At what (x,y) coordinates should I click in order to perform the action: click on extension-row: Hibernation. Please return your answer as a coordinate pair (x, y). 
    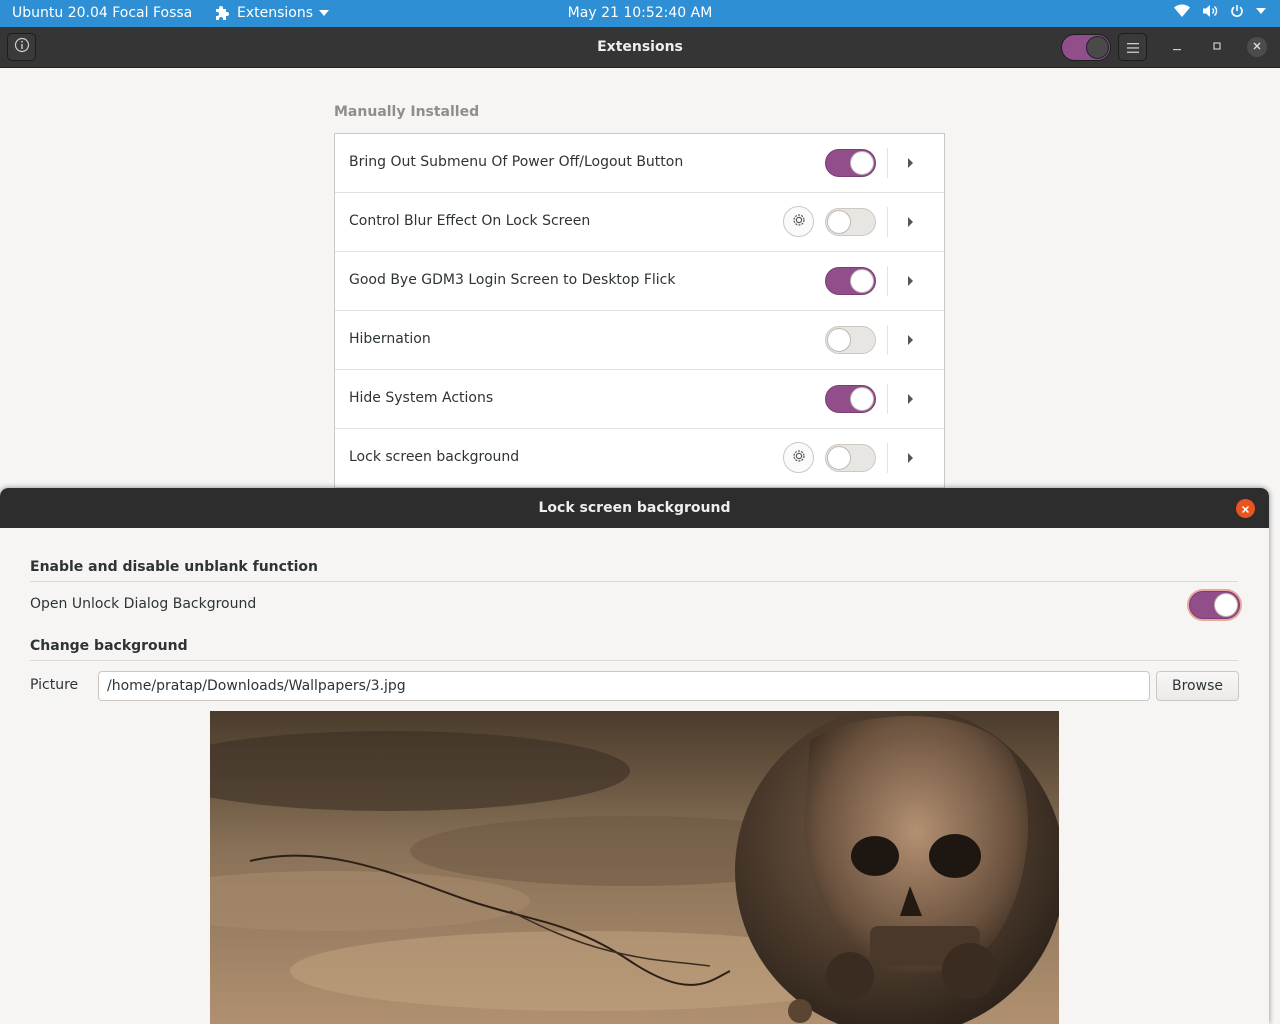
    Looking at the image, I should click on (639, 340).